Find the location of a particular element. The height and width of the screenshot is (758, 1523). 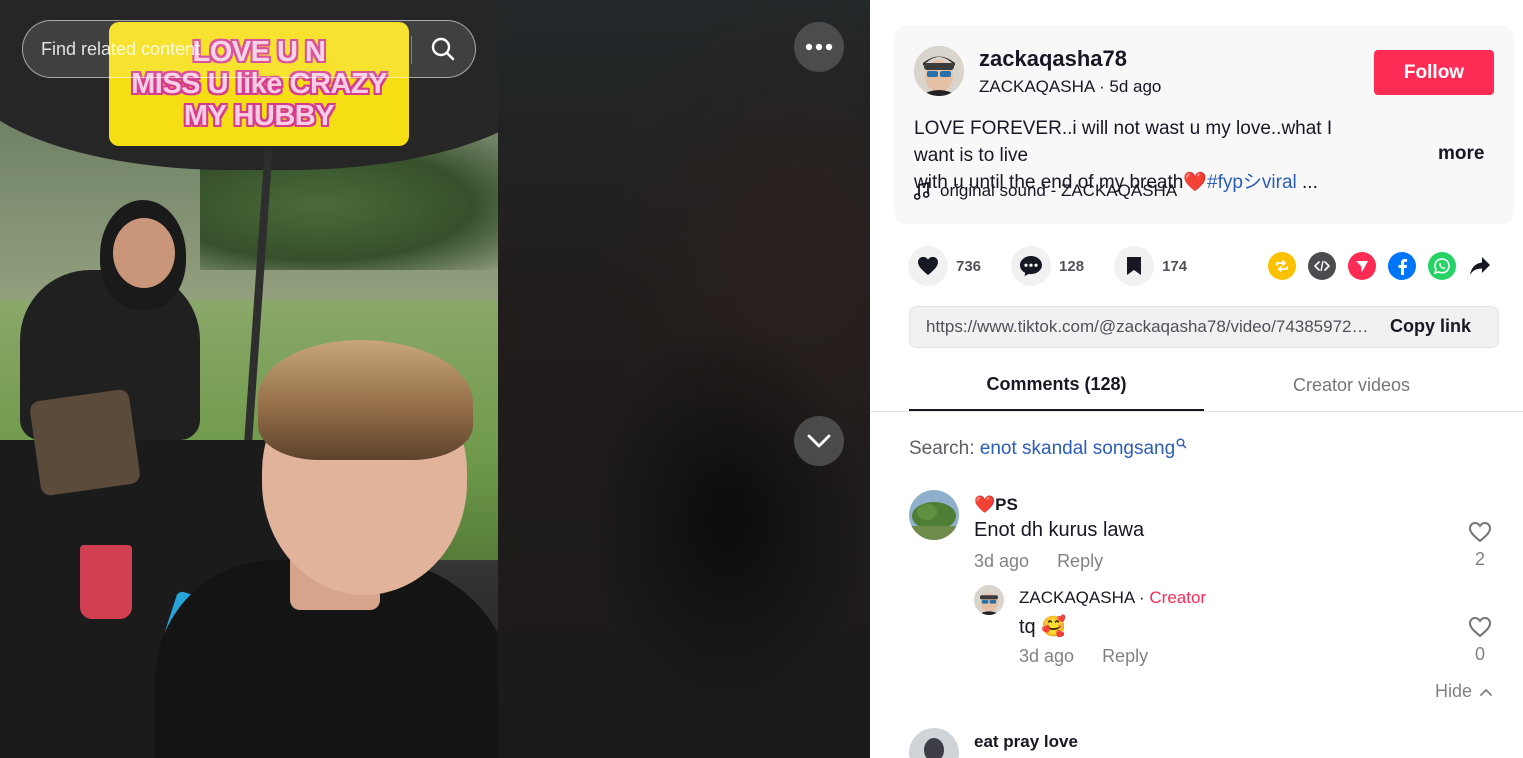

post-time: 5d ago is located at coordinates (1135, 86).